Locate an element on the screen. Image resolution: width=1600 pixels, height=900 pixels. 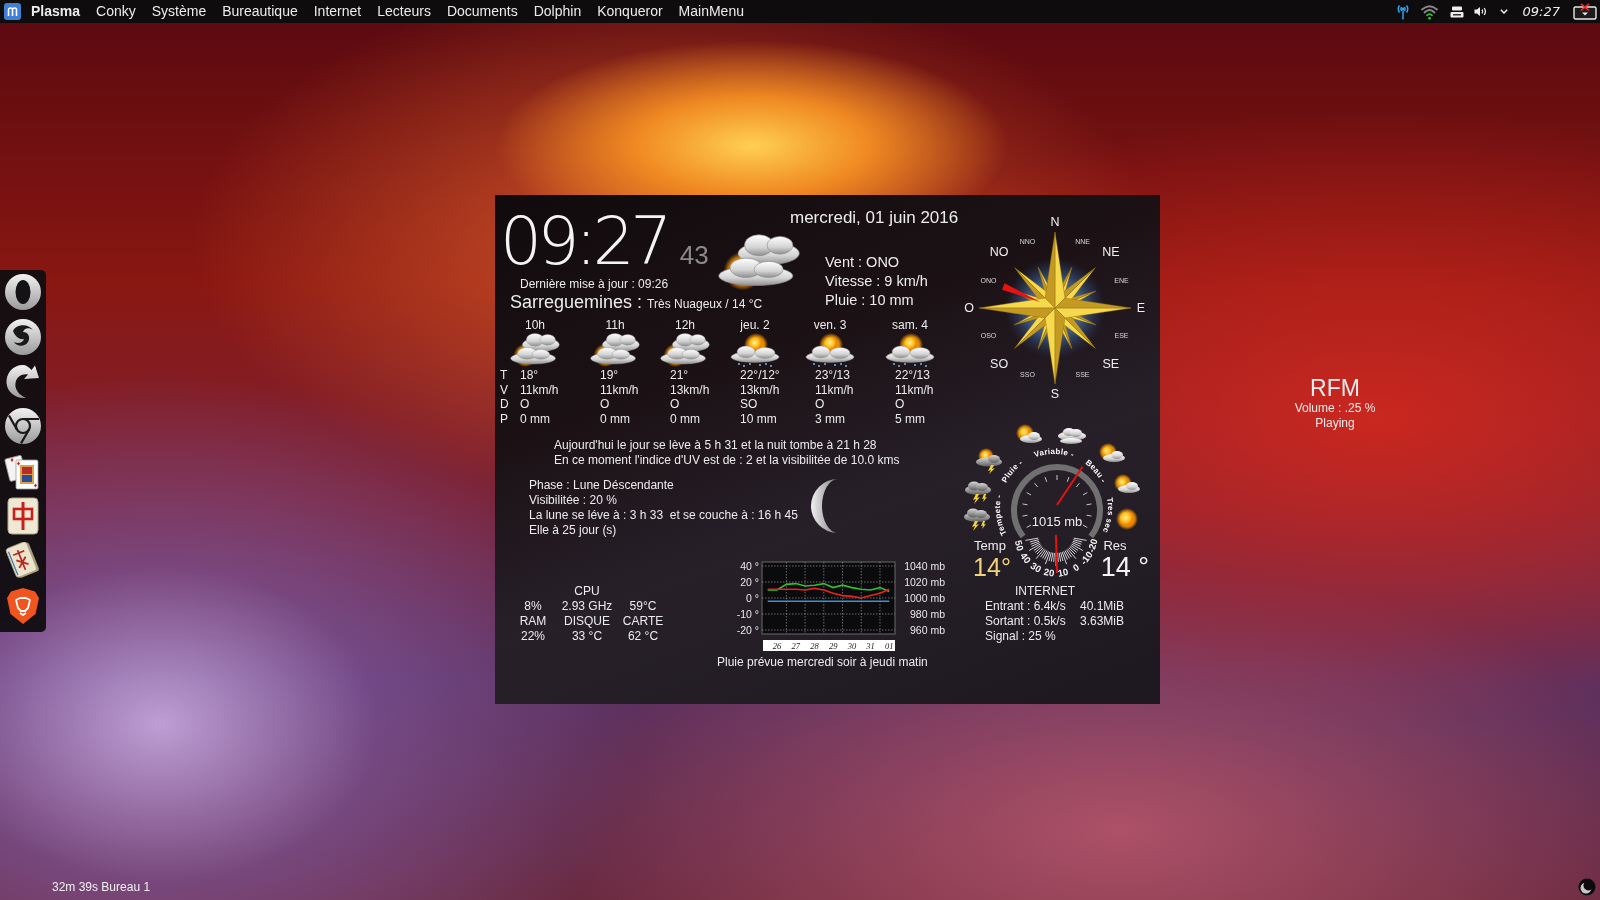
ring-icon is located at coordinates (23, 292).